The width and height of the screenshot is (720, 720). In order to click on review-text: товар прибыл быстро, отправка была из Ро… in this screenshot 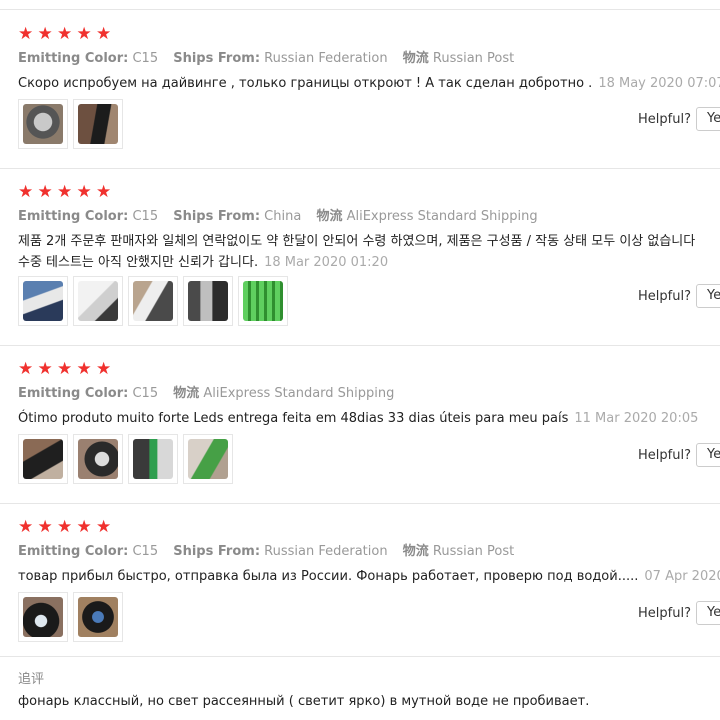, I will do `click(369, 576)`.